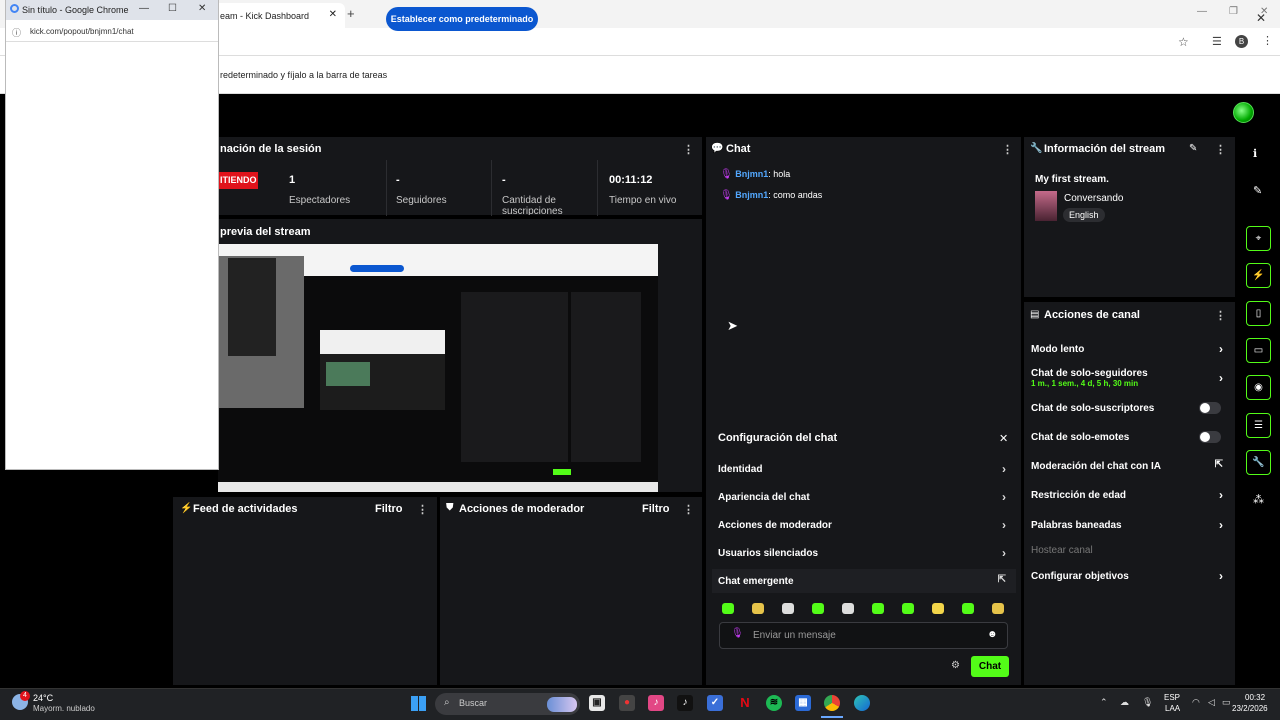 Image resolution: width=1280 pixels, height=720 pixels. I want to click on set-default-button: Establecer como predeterminado, so click(462, 19).